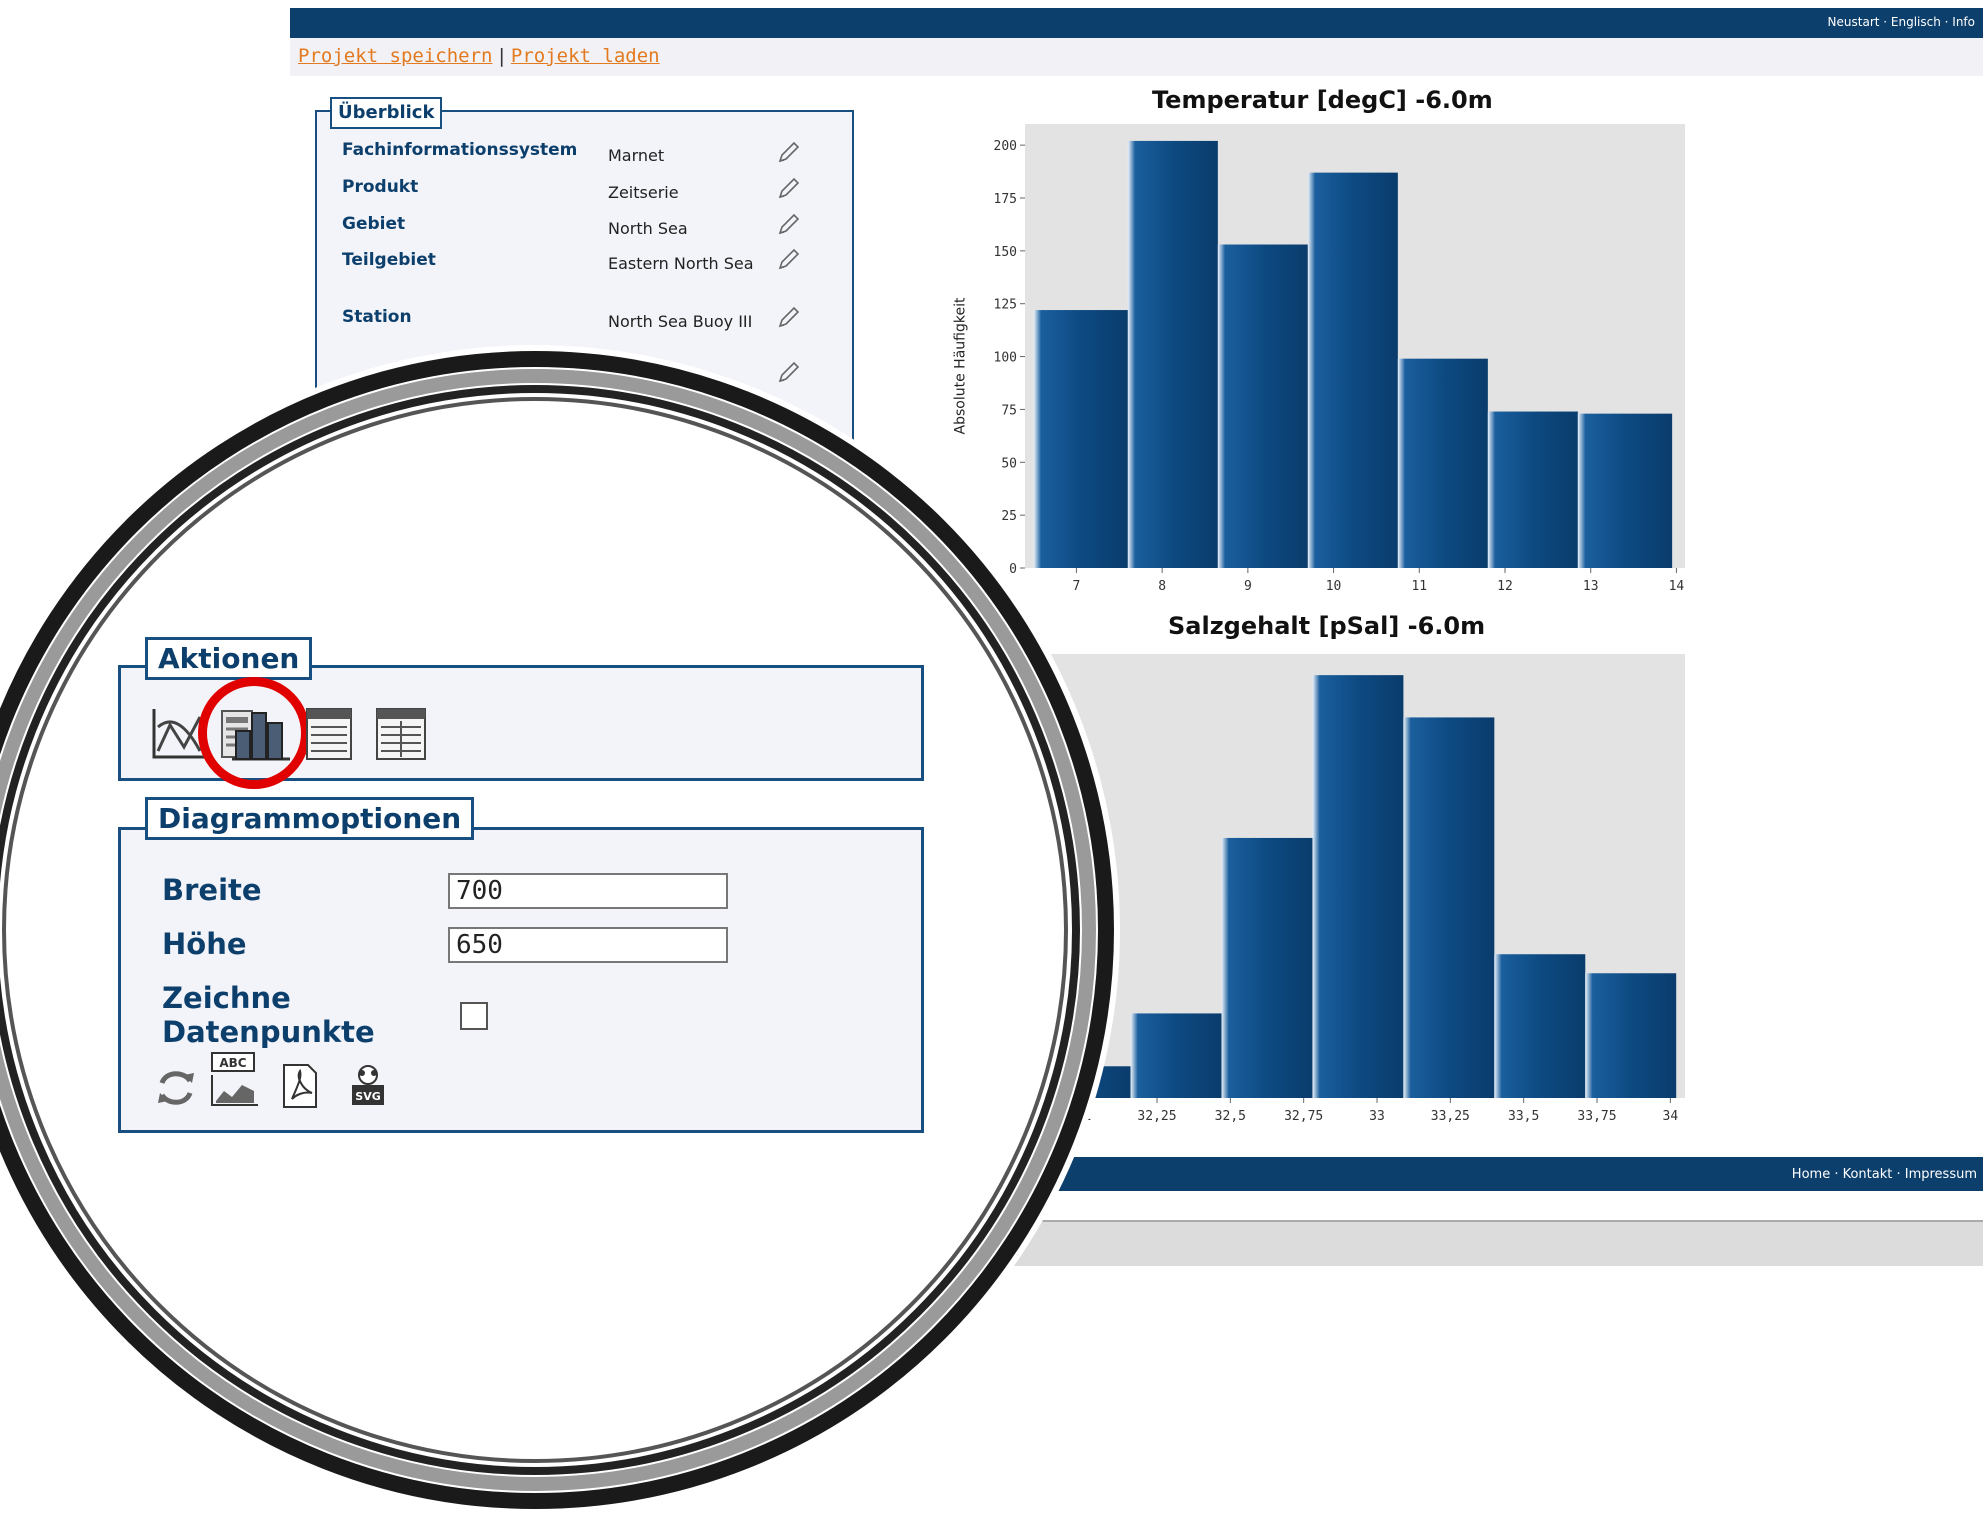  What do you see at coordinates (1901, 22) in the screenshot?
I see `top-links: Neustart · Englisch · Info` at bounding box center [1901, 22].